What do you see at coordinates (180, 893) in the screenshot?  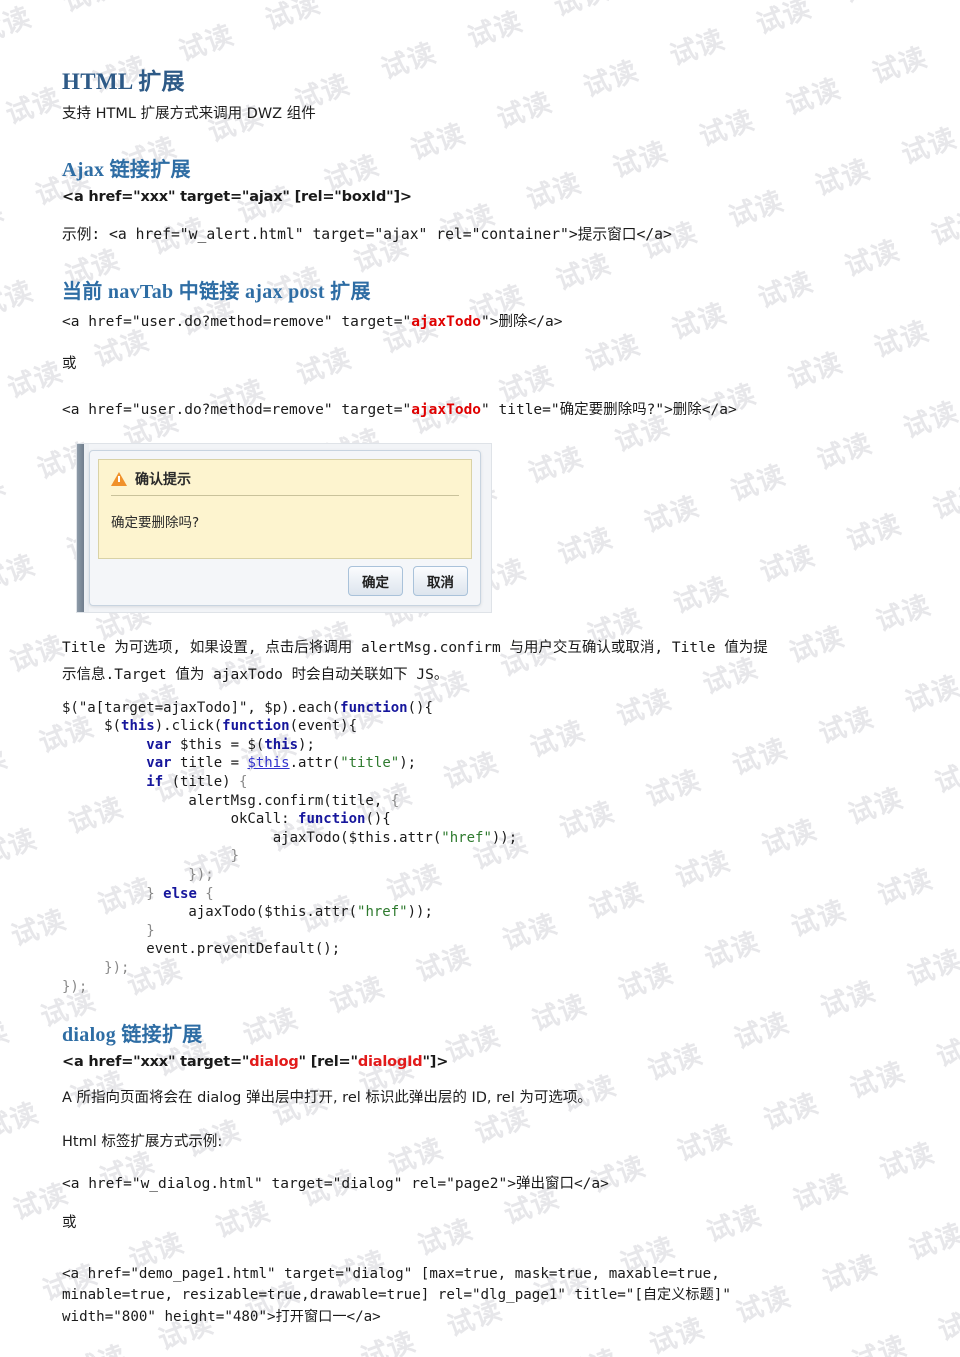 I see `code-token: else` at bounding box center [180, 893].